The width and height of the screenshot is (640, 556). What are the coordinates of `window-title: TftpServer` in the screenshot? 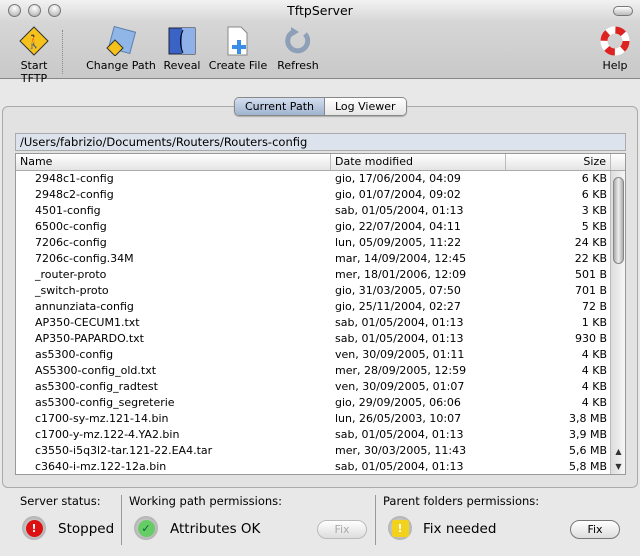 It's located at (320, 10).